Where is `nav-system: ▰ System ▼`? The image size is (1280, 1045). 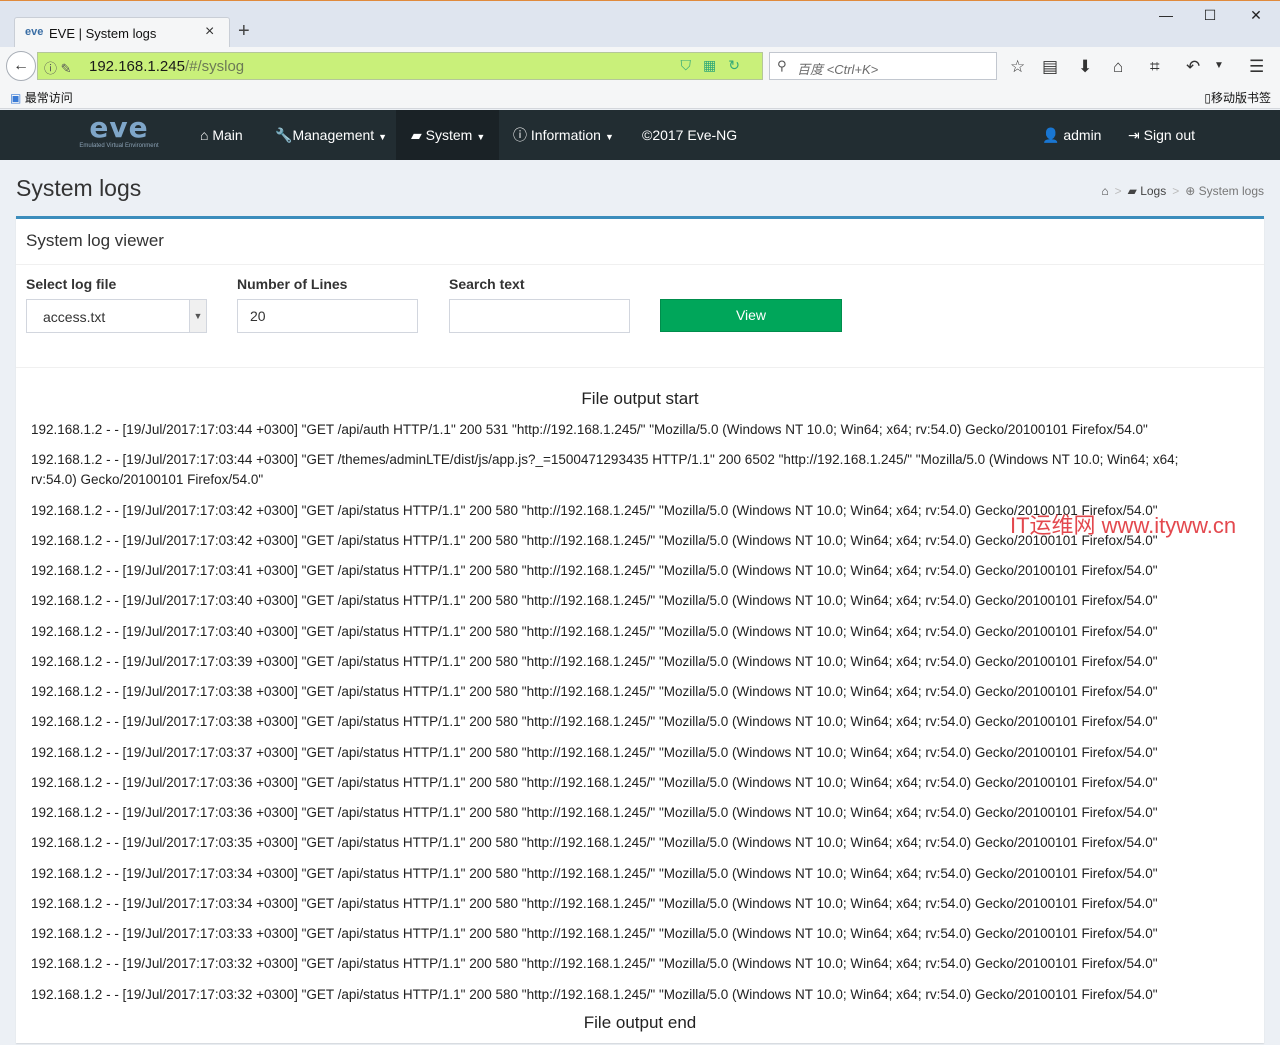
nav-system: ▰ System ▼ is located at coordinates (447, 135).